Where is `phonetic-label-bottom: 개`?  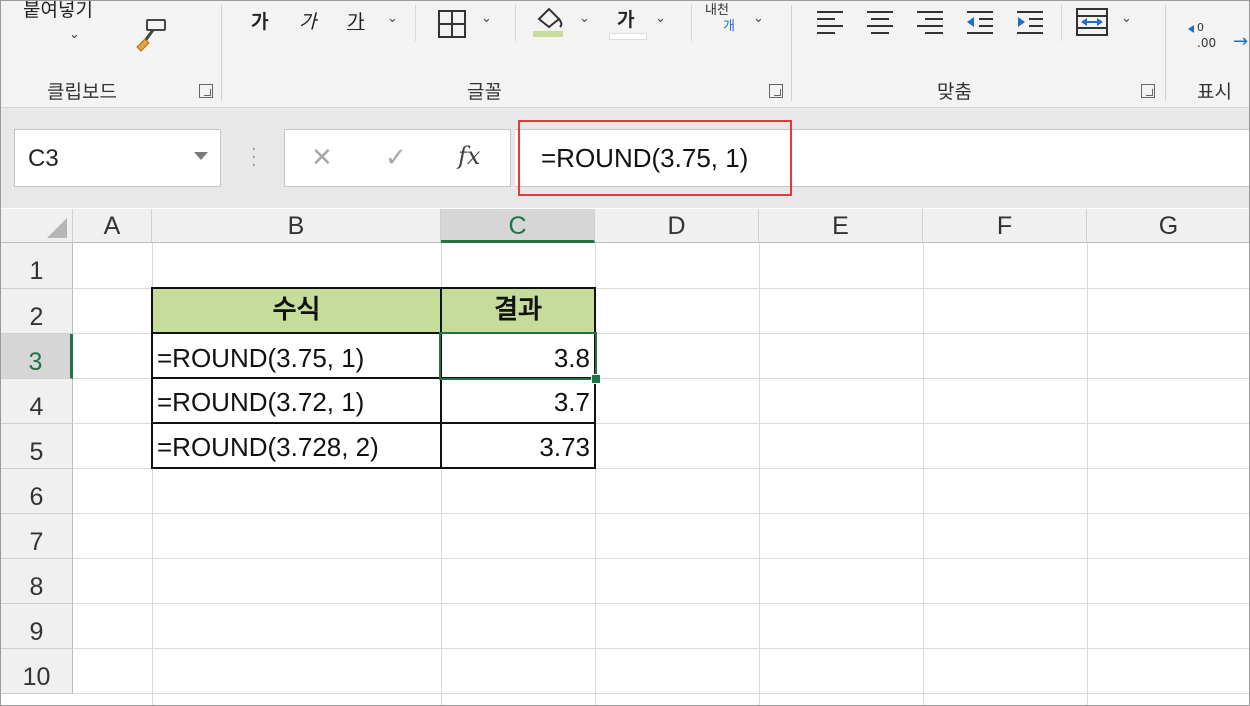
phonetic-label-bottom: 개 is located at coordinates (729, 26).